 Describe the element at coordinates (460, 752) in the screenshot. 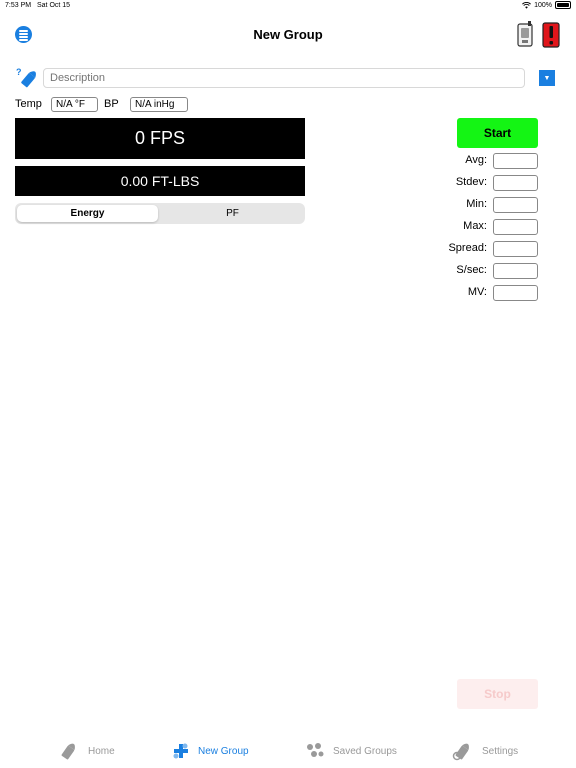

I see `settings-bullet-icon` at that location.